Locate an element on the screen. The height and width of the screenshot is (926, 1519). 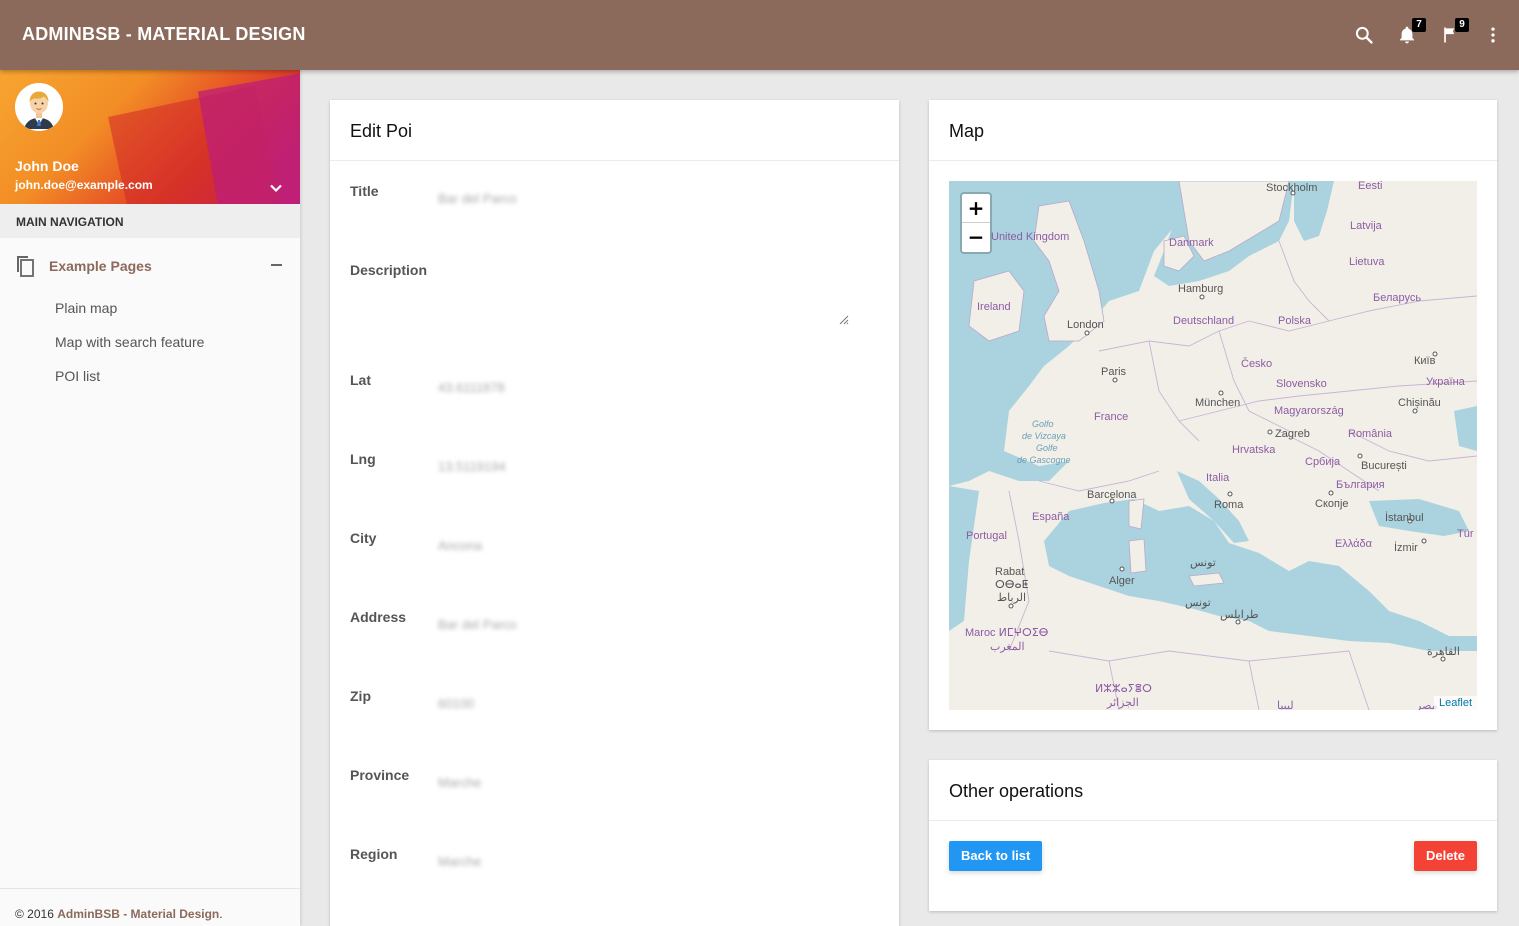
nav-section-header: MAIN NAVIGATION is located at coordinates (150, 221).